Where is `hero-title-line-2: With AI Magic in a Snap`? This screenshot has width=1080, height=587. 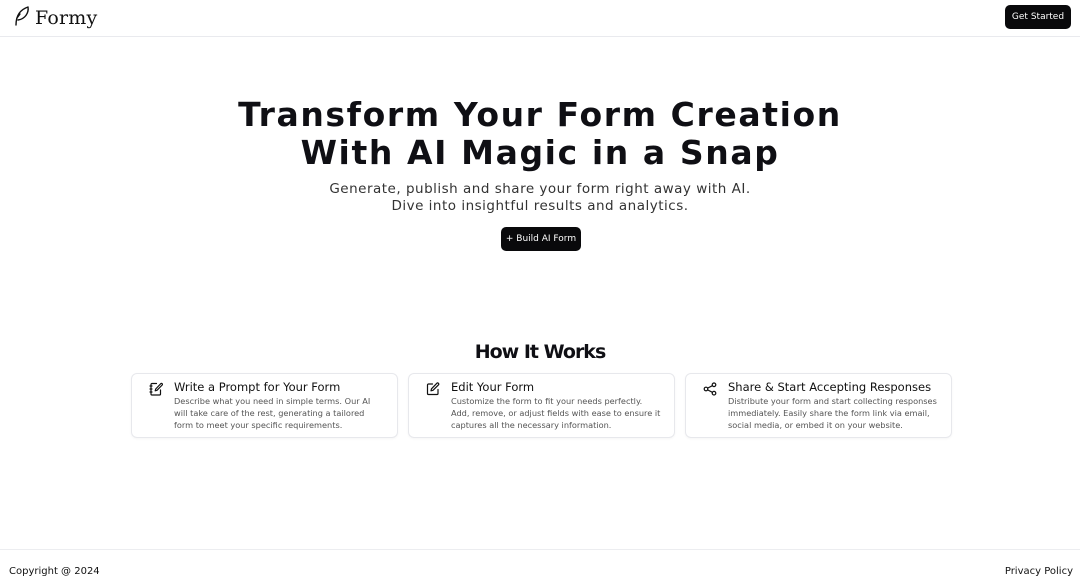
hero-title-line-2: With AI Magic in a Snap is located at coordinates (540, 152).